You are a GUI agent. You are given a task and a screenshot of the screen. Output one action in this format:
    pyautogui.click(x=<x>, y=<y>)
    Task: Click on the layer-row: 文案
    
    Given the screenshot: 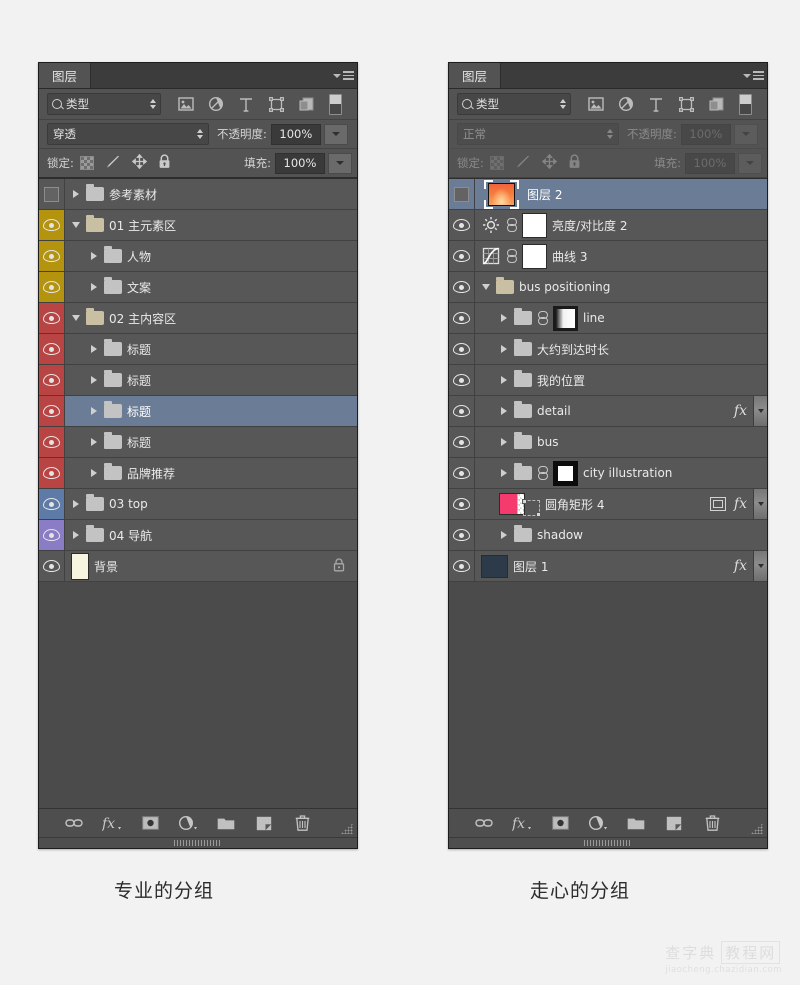 What is the action you would take?
    pyautogui.click(x=198, y=287)
    